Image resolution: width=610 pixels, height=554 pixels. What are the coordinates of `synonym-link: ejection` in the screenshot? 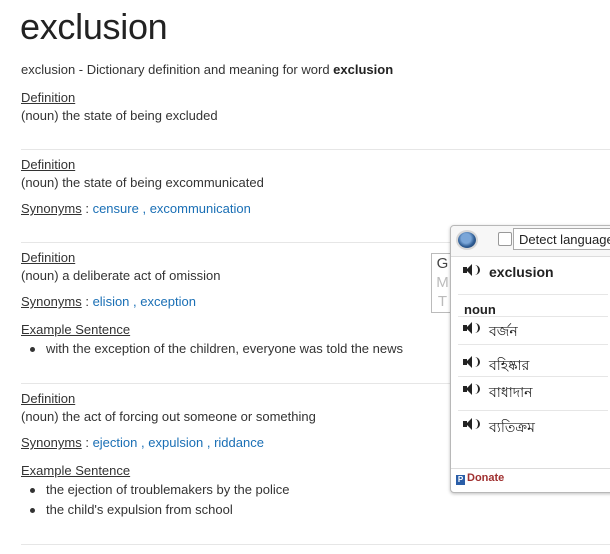 It's located at (115, 442).